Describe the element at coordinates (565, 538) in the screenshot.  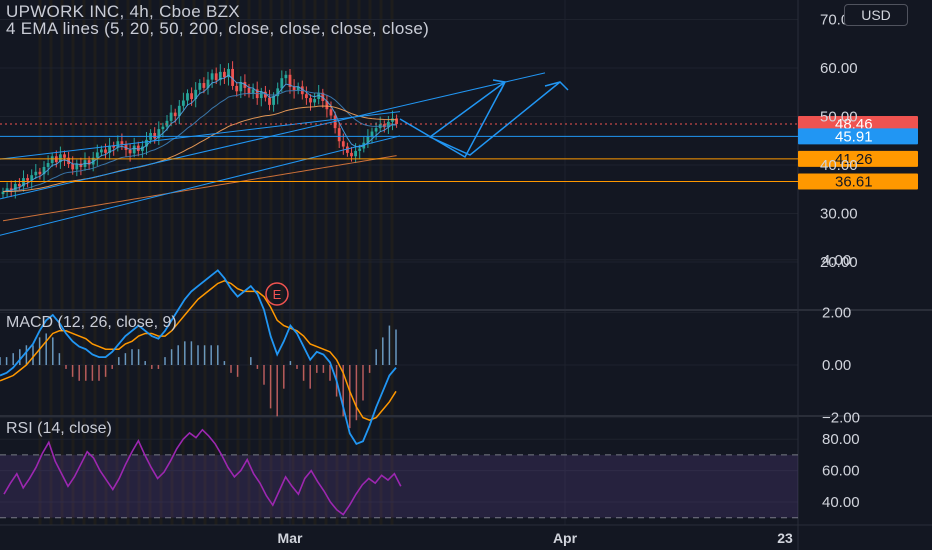
I see `time-axis-label: Apr` at that location.